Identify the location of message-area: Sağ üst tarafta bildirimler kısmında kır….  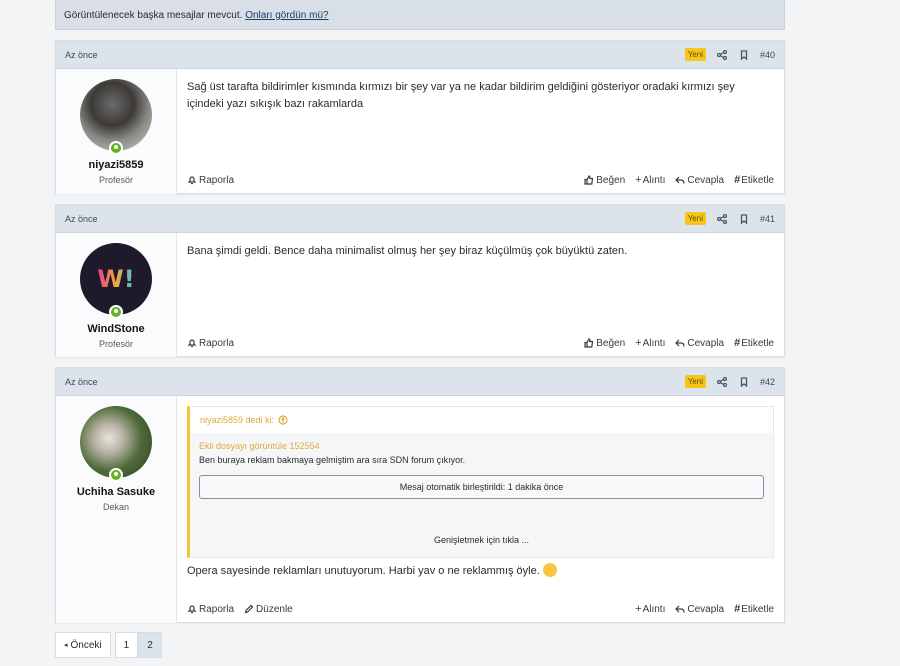
(480, 131).